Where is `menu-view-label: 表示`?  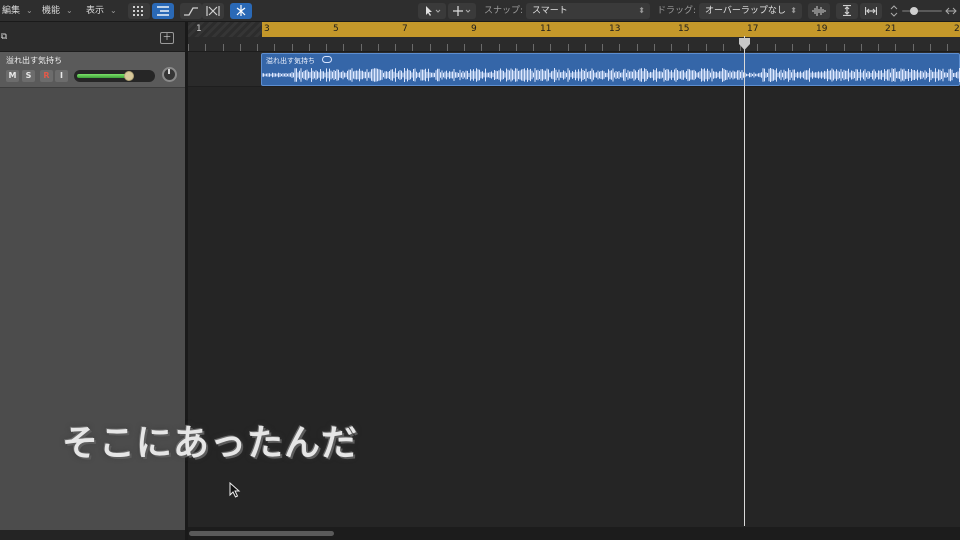
menu-view-label: 表示 is located at coordinates (95, 11).